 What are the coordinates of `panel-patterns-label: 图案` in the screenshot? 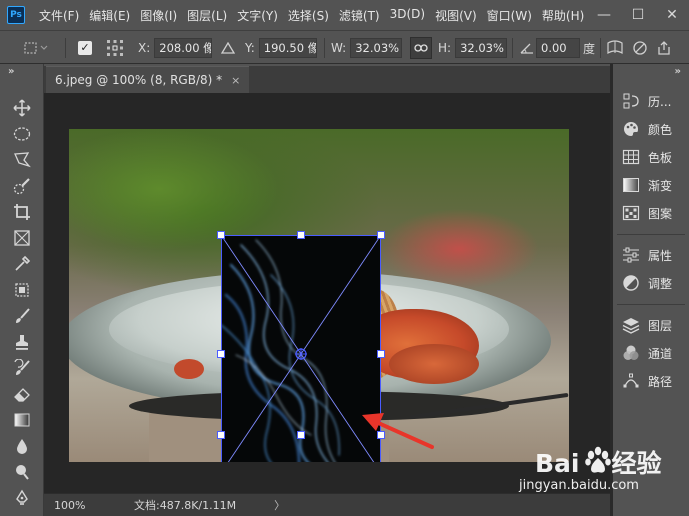 It's located at (660, 213).